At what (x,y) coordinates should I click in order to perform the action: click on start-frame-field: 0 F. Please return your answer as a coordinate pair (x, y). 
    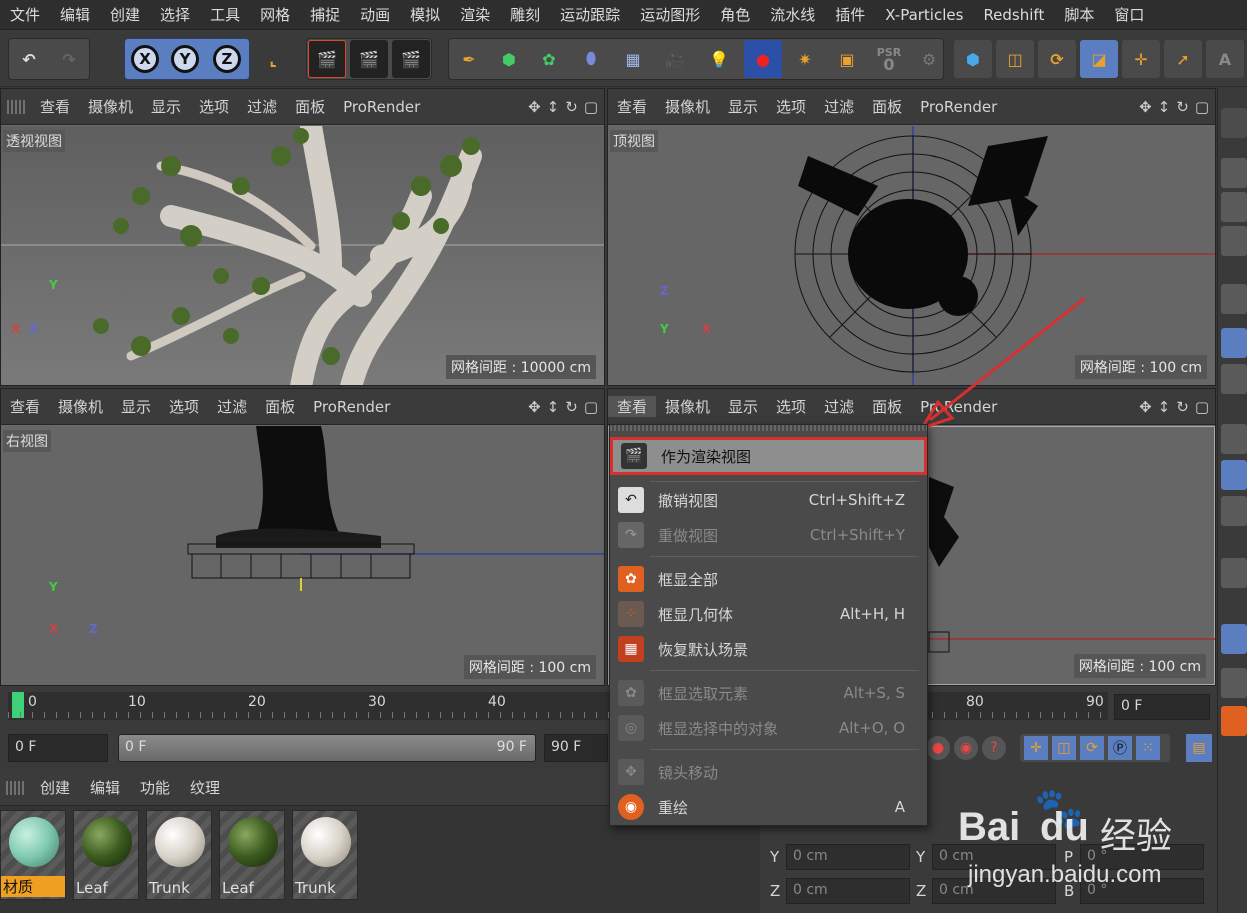
    Looking at the image, I should click on (58, 748).